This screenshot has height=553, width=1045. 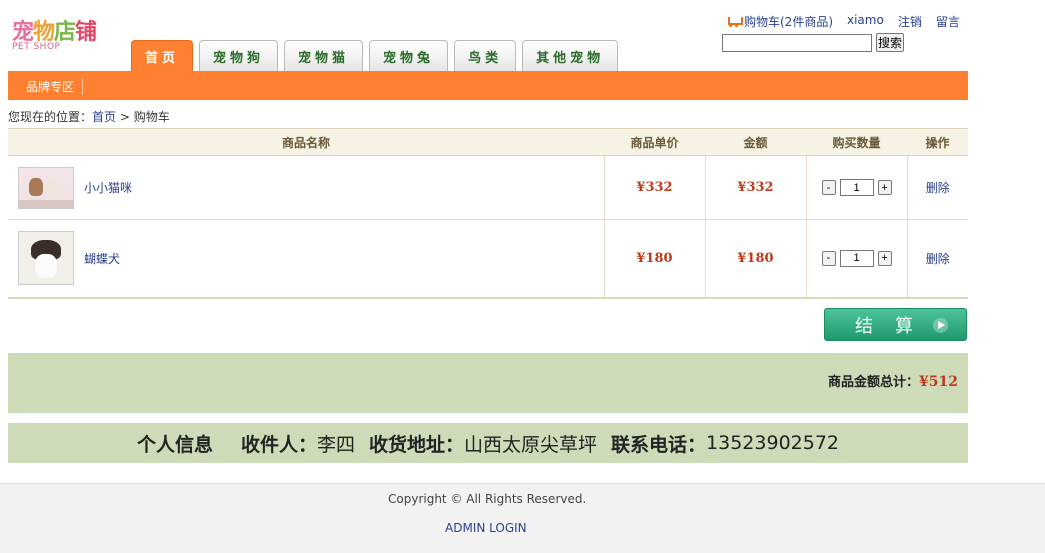 I want to click on product-image-cat, so click(x=46, y=187).